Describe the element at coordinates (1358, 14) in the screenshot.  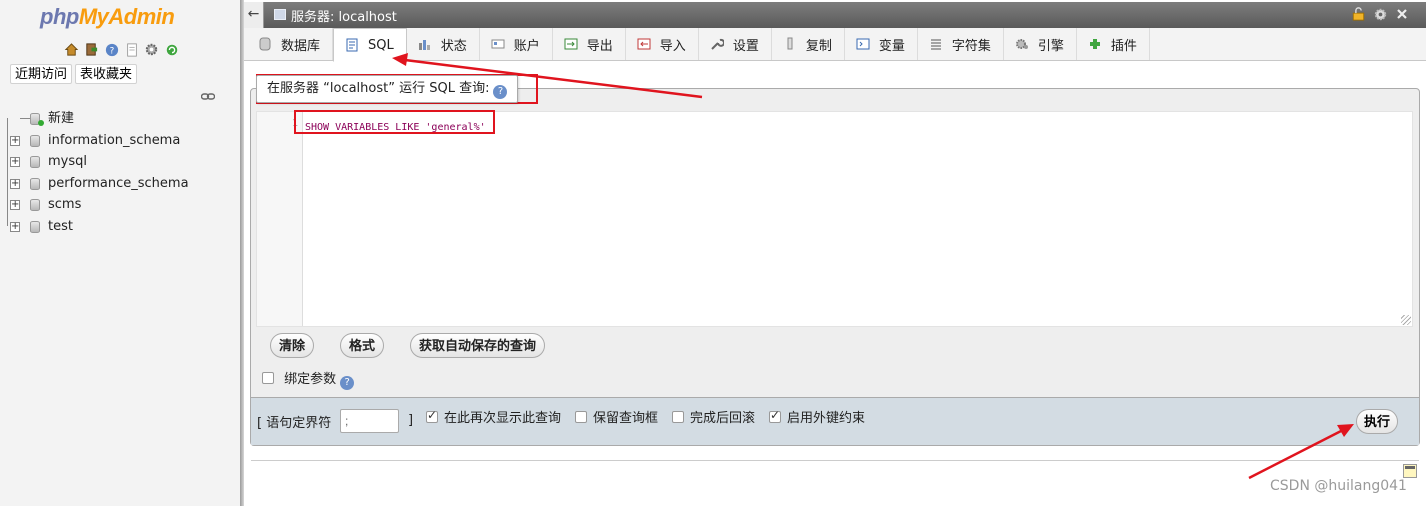
I see `lock-icon` at that location.